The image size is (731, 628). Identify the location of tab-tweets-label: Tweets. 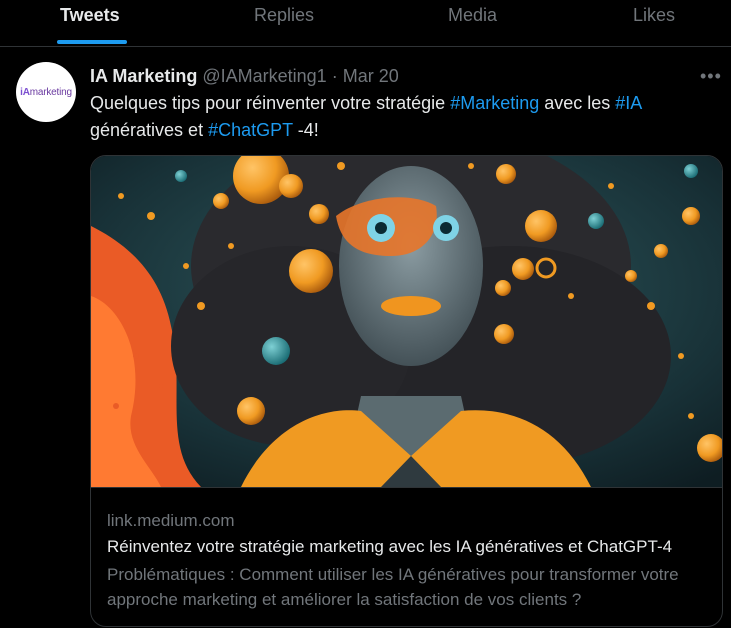
(90, 15).